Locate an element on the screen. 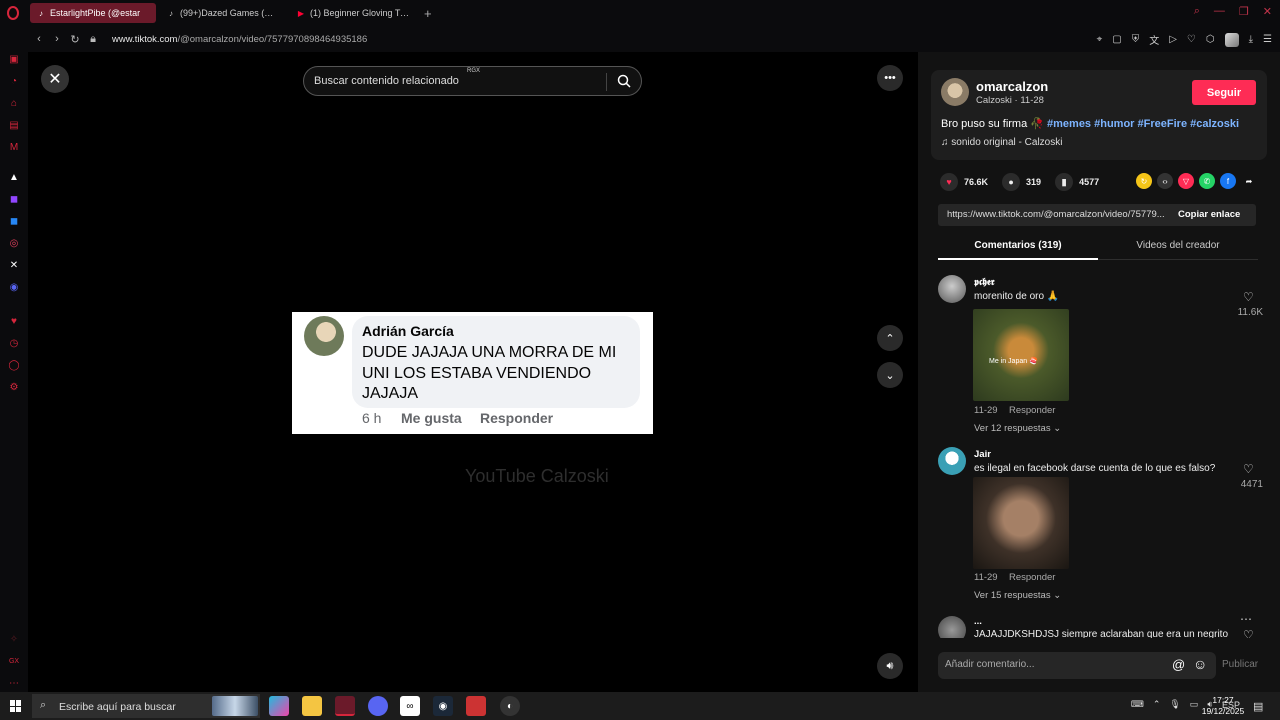 This screenshot has width=1280, height=720. discord-icon: ◉ is located at coordinates (14, 287).